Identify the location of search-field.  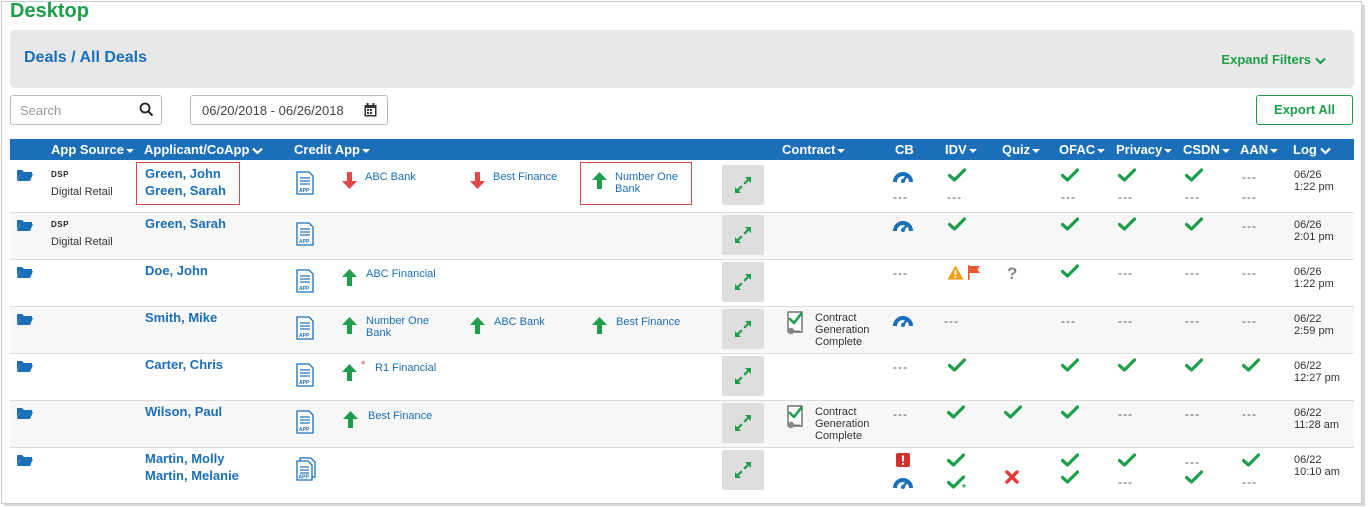
(86, 110).